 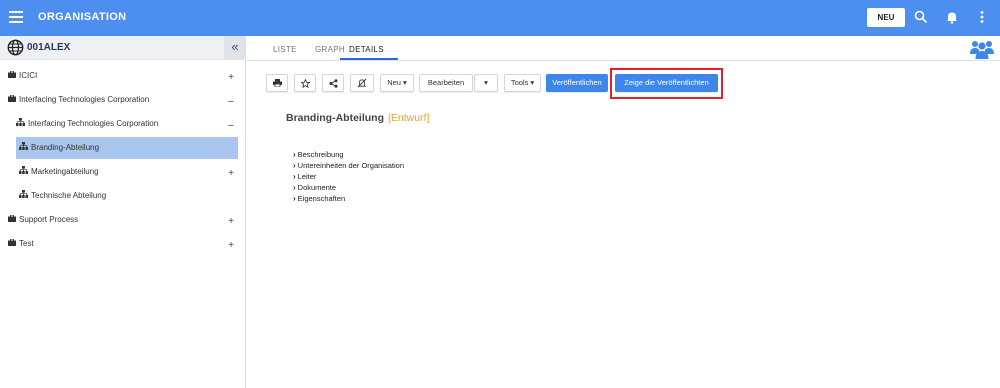 I want to click on tree-item-label: Support Process, so click(x=49, y=220).